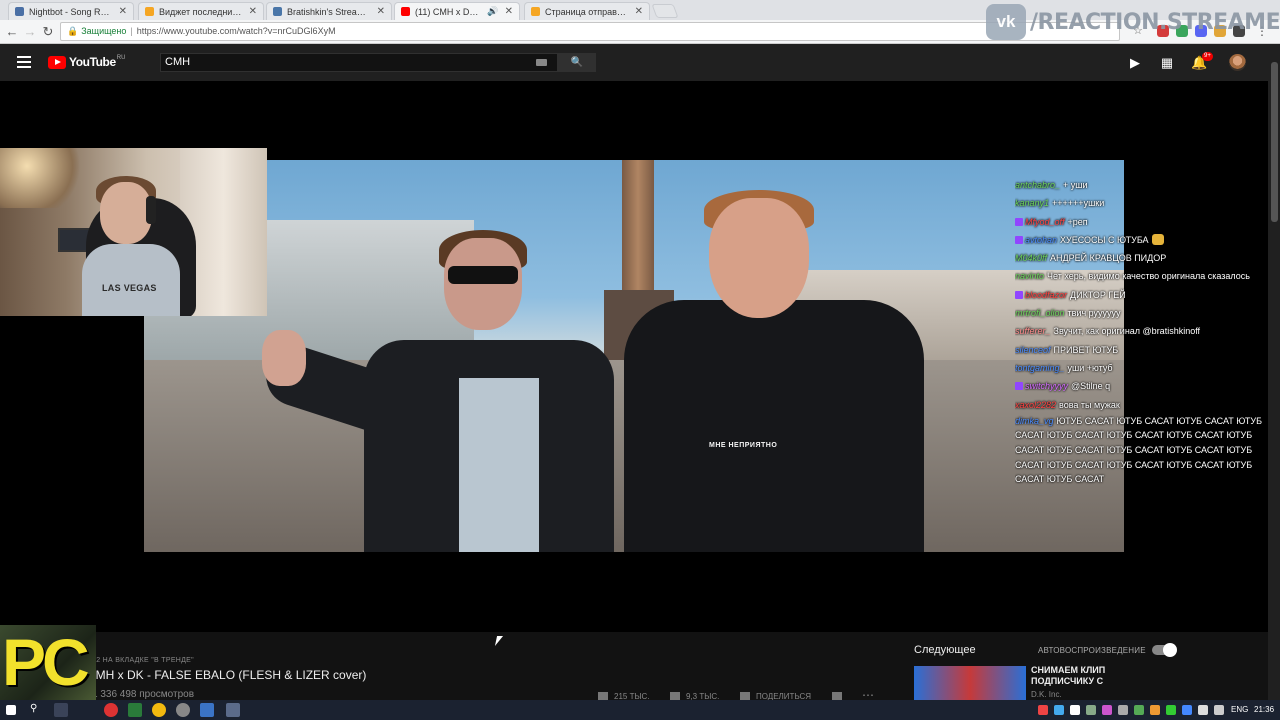 The height and width of the screenshot is (720, 1280). Describe the element at coordinates (1091, 676) in the screenshot. I see `next-video-title: СНИМАЕМ КЛИП ПОДПИСЧИКУ С` at that location.